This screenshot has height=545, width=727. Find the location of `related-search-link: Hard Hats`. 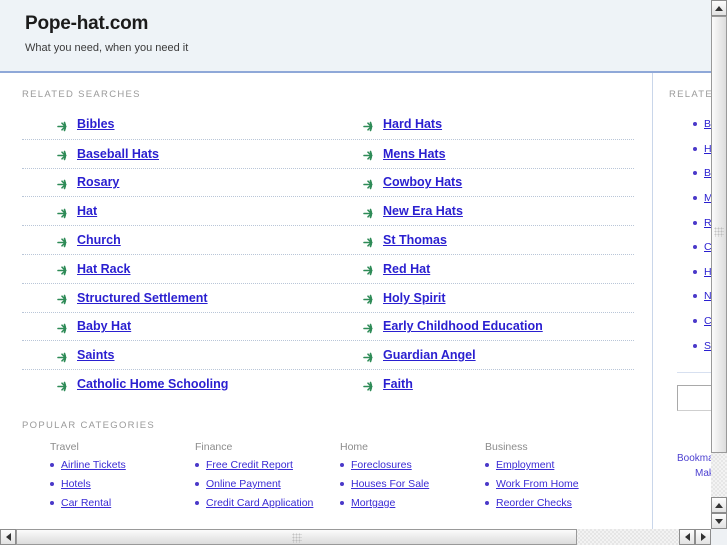

related-search-link: Hard Hats is located at coordinates (412, 124).